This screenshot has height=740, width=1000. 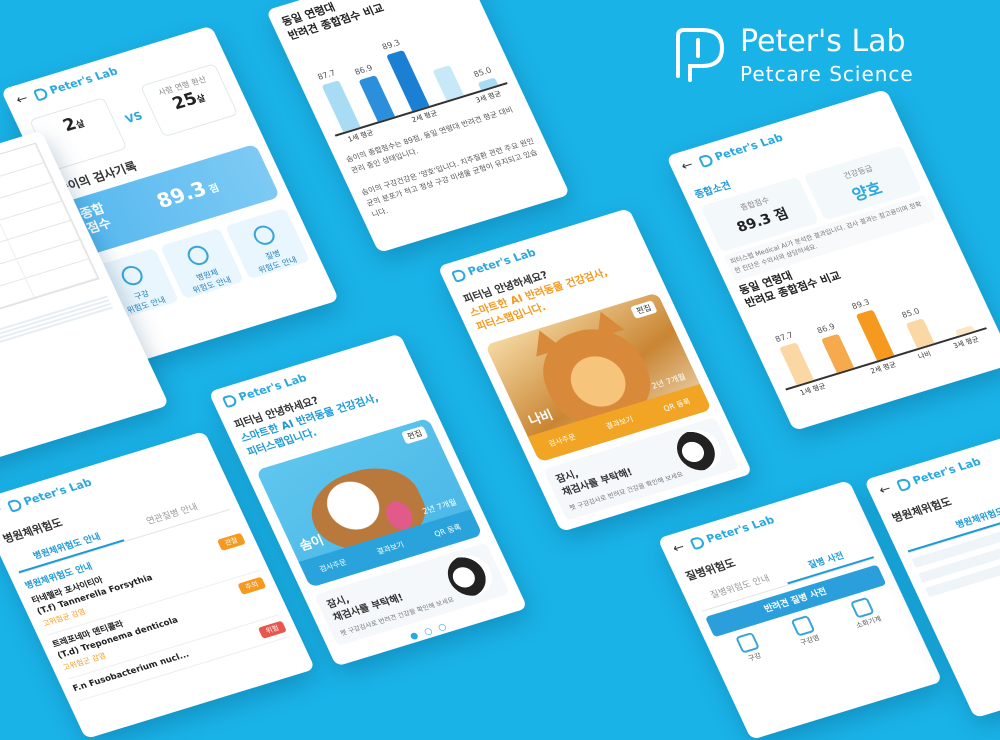 I want to click on category-oral: 구강, so click(x=750, y=648).